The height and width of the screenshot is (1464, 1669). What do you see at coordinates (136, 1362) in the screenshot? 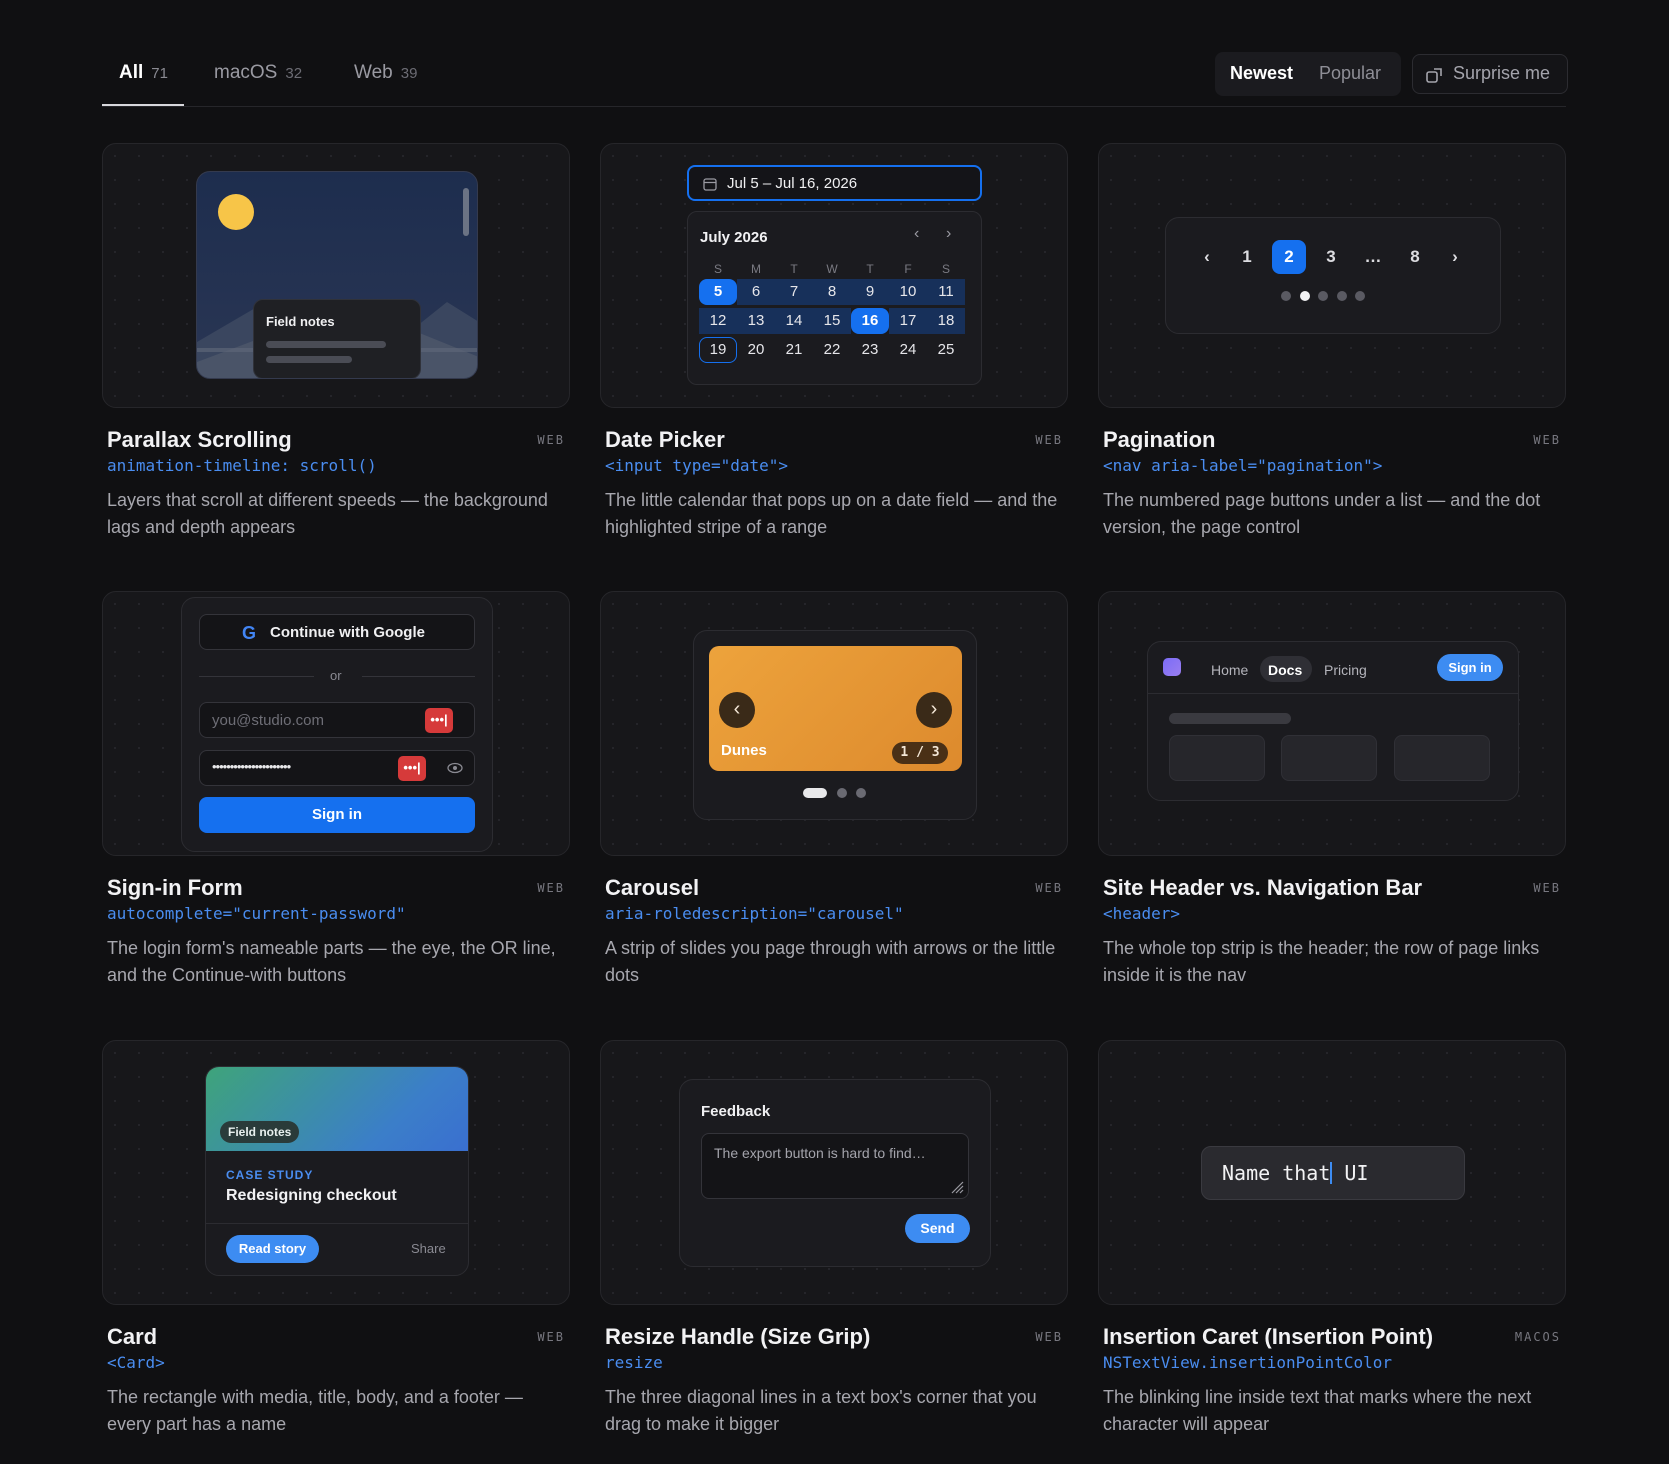
I see `code-snippet: <Card>` at bounding box center [136, 1362].